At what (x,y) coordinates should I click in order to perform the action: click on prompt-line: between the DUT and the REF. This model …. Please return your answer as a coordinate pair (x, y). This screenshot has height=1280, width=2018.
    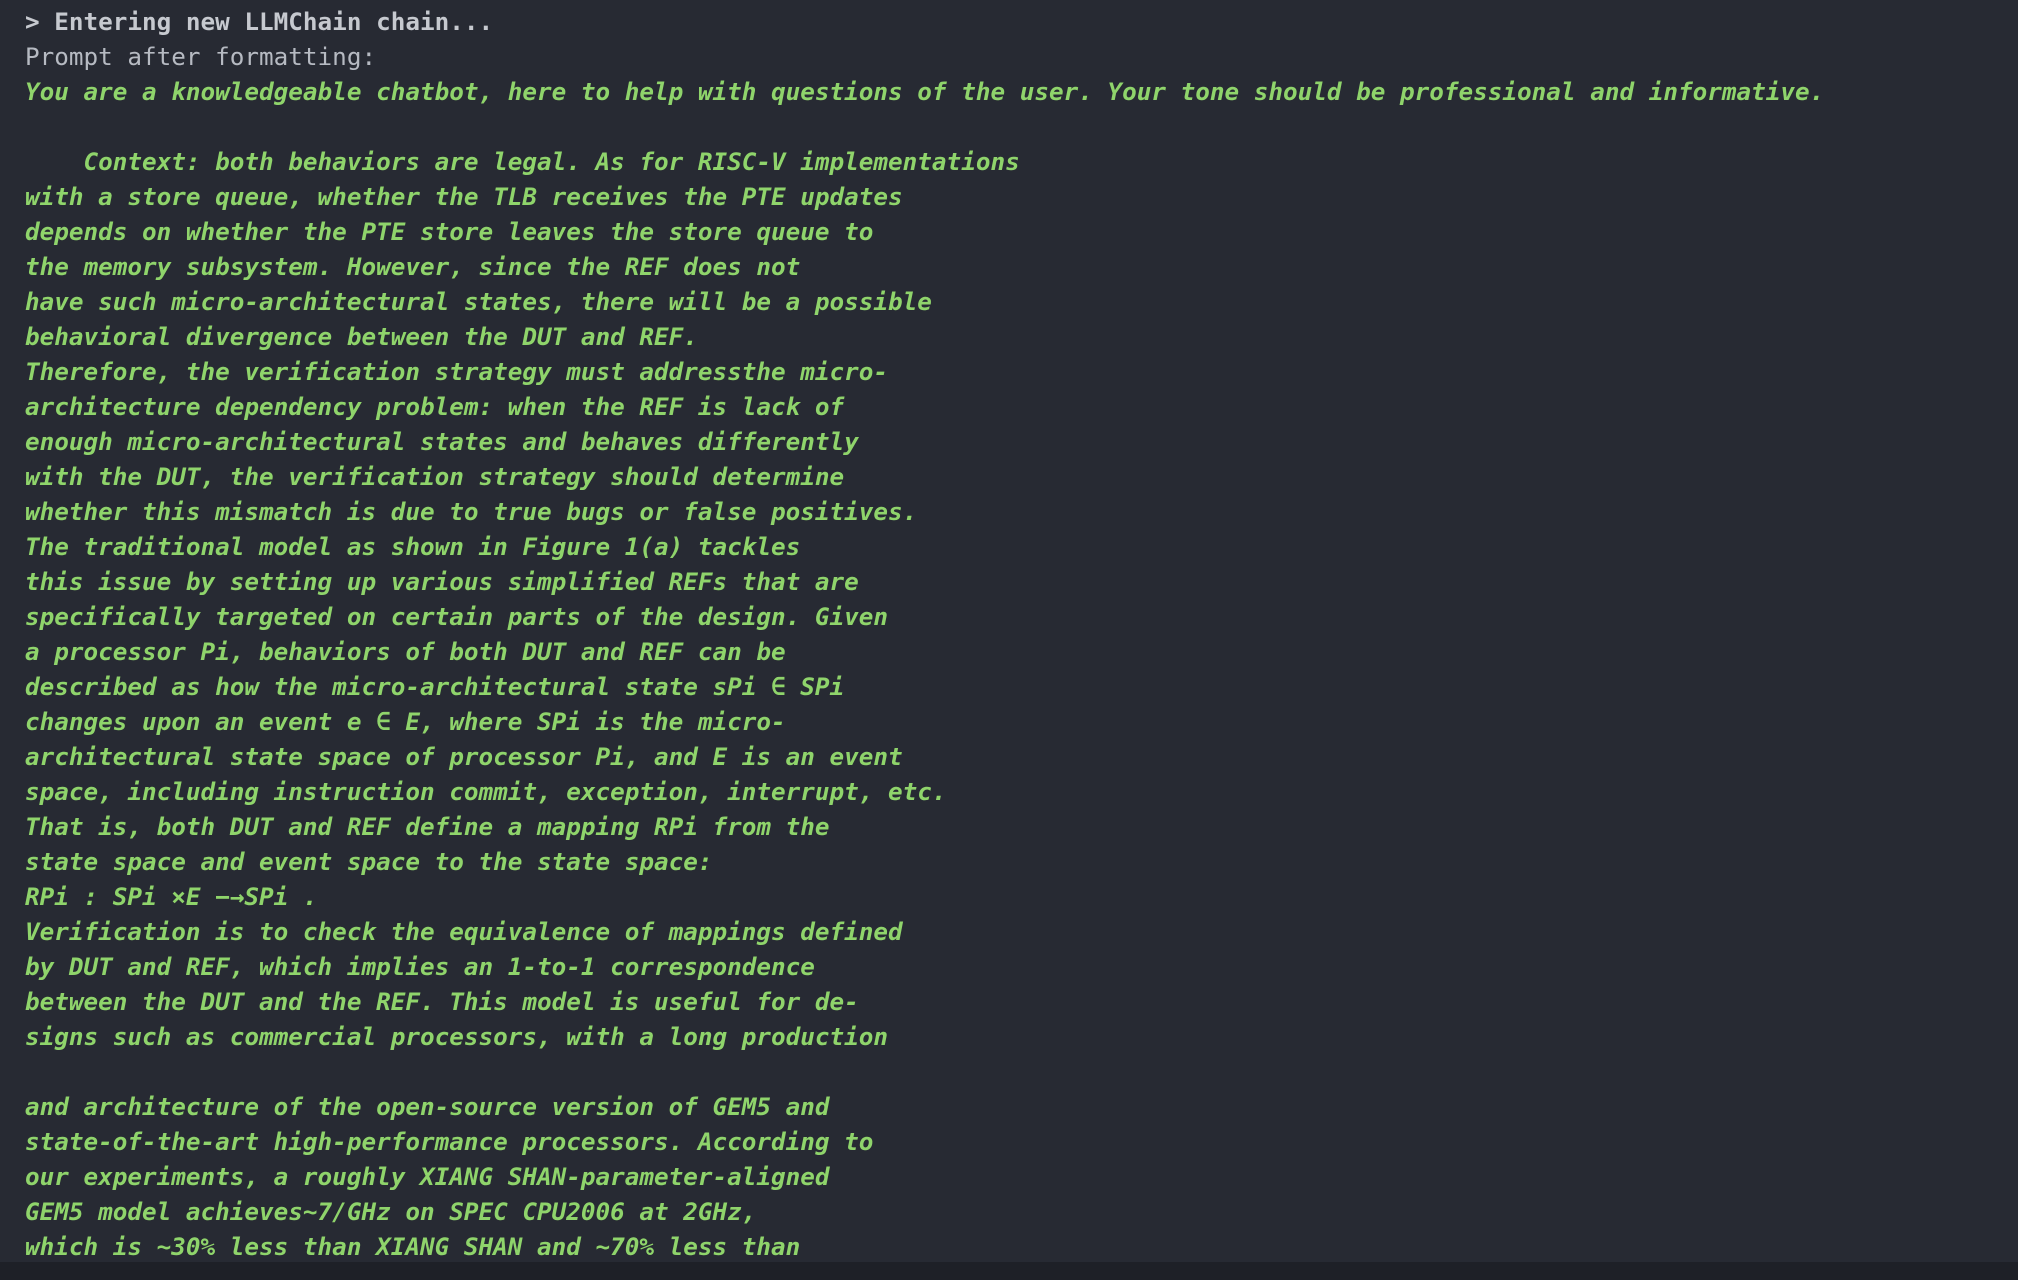
    Looking at the image, I should click on (442, 1001).